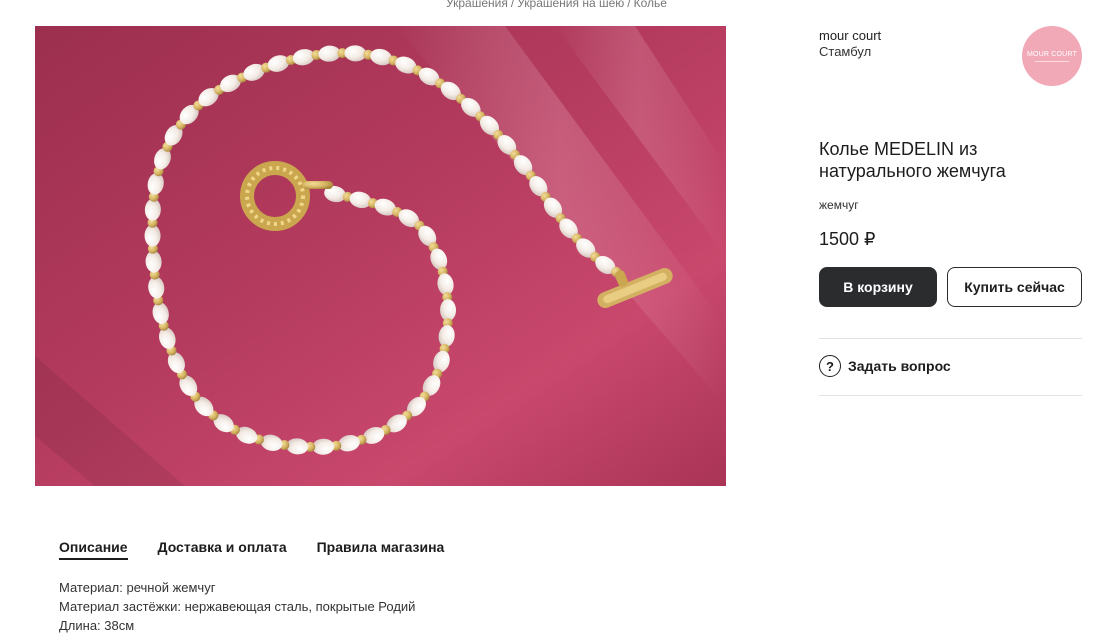  Describe the element at coordinates (899, 366) in the screenshot. I see `ask-question-label: Задать вопрос` at that location.